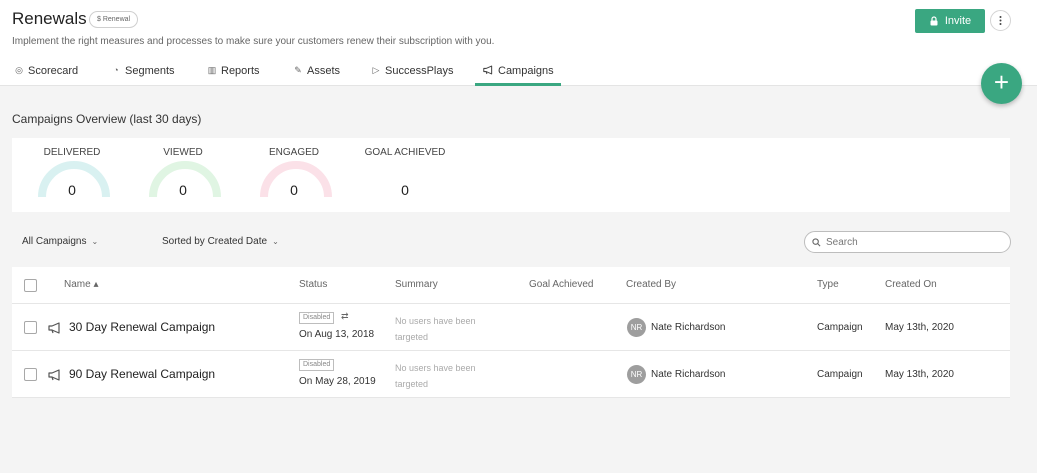  What do you see at coordinates (526, 71) in the screenshot?
I see `tab-label: Campaigns` at bounding box center [526, 71].